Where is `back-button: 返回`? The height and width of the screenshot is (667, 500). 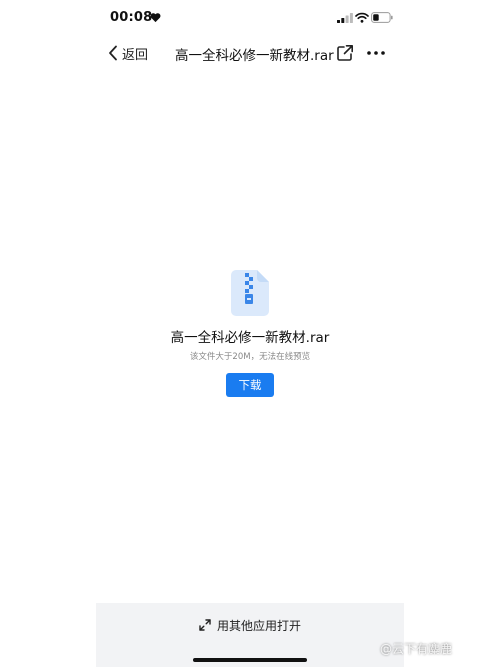
back-button: 返回 is located at coordinates (128, 53).